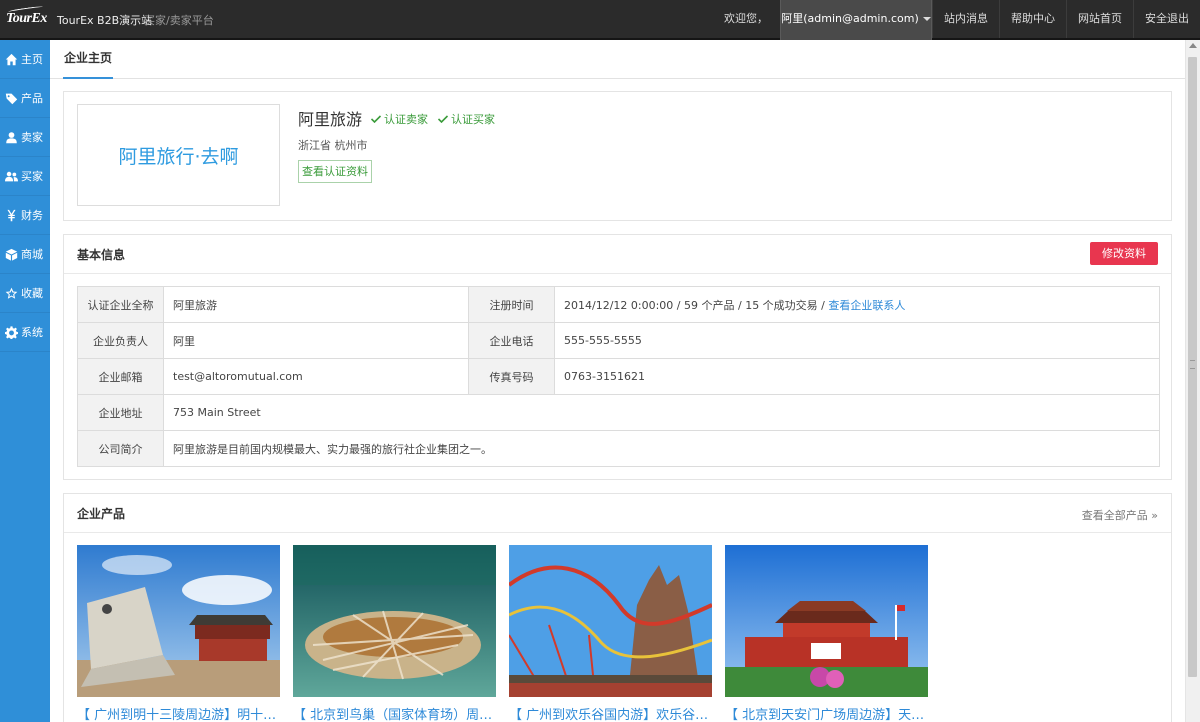 Image resolution: width=1200 pixels, height=722 pixels. What do you see at coordinates (866, 305) in the screenshot?
I see `view-contacts-link: 查看企业联系人` at bounding box center [866, 305].